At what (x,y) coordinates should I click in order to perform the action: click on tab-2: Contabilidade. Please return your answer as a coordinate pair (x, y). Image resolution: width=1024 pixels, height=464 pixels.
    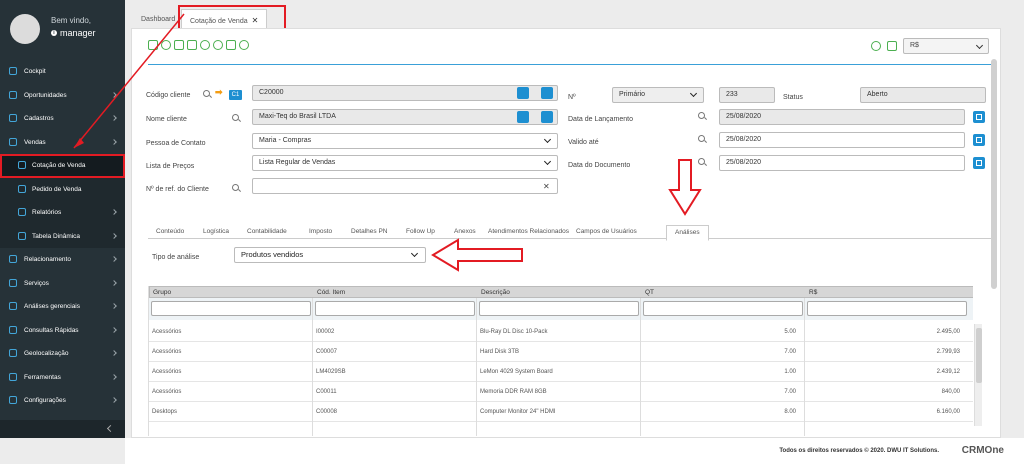
    Looking at the image, I should click on (267, 232).